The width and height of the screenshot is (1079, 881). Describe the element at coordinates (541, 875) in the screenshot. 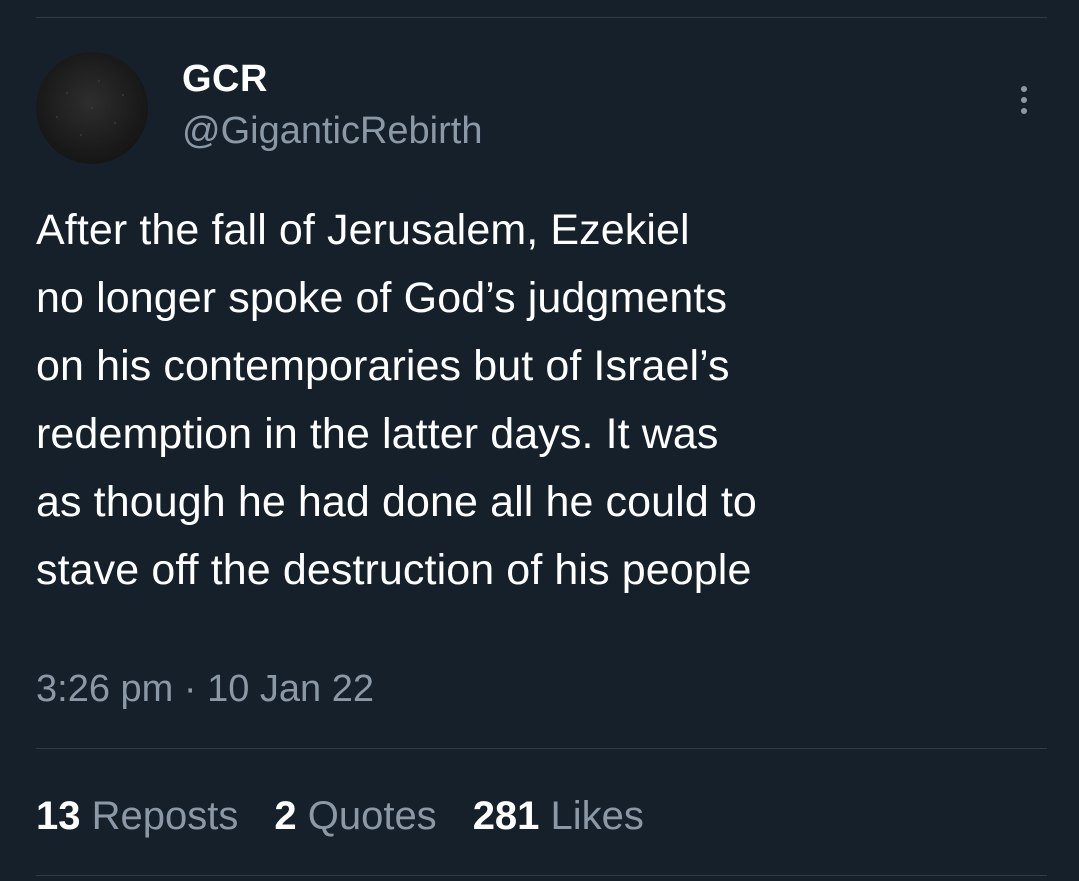

I see `bottom-divider` at that location.